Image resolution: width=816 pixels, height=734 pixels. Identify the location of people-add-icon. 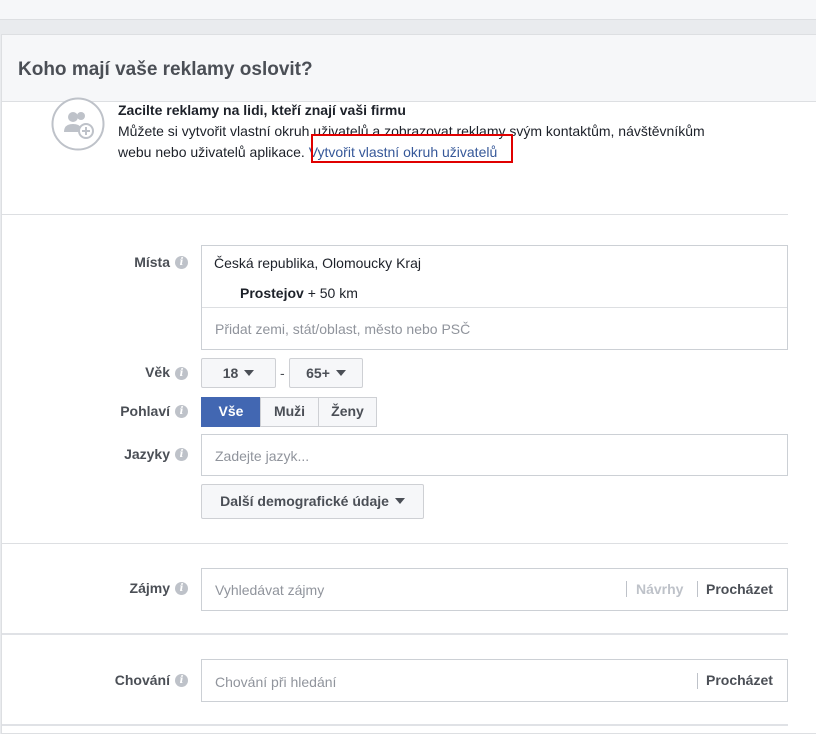
(78, 124).